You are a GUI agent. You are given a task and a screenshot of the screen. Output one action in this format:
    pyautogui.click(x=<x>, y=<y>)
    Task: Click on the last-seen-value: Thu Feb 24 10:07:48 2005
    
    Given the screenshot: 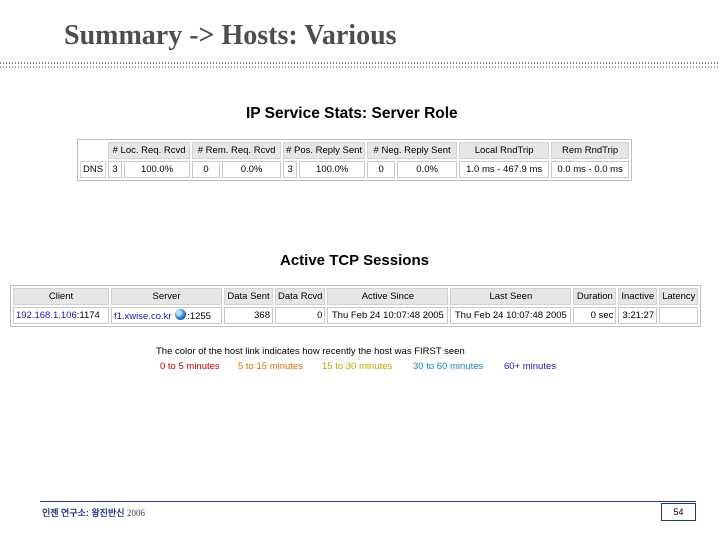 What is the action you would take?
    pyautogui.click(x=511, y=315)
    